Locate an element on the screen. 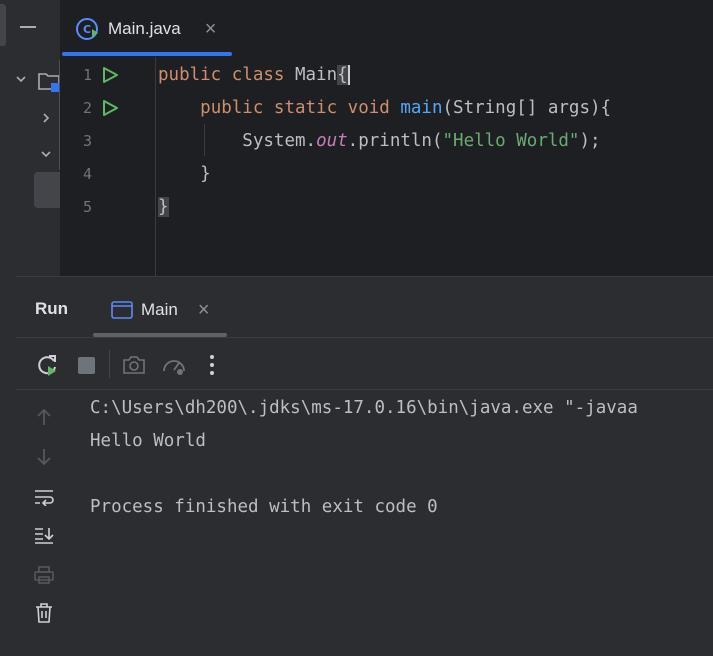 The width and height of the screenshot is (713, 656). console-window-icon is located at coordinates (122, 310).